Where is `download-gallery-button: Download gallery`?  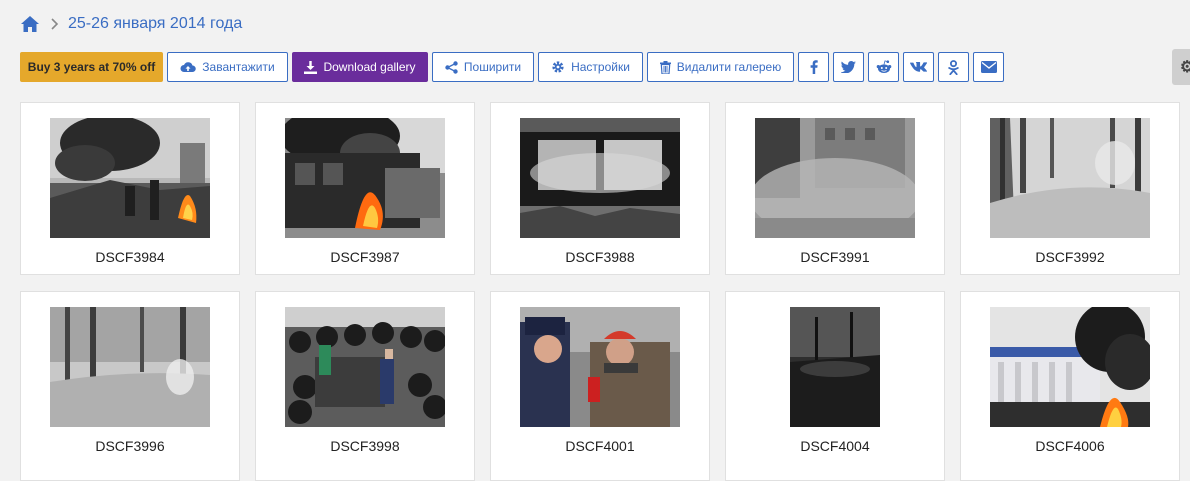 download-gallery-button: Download gallery is located at coordinates (360, 67).